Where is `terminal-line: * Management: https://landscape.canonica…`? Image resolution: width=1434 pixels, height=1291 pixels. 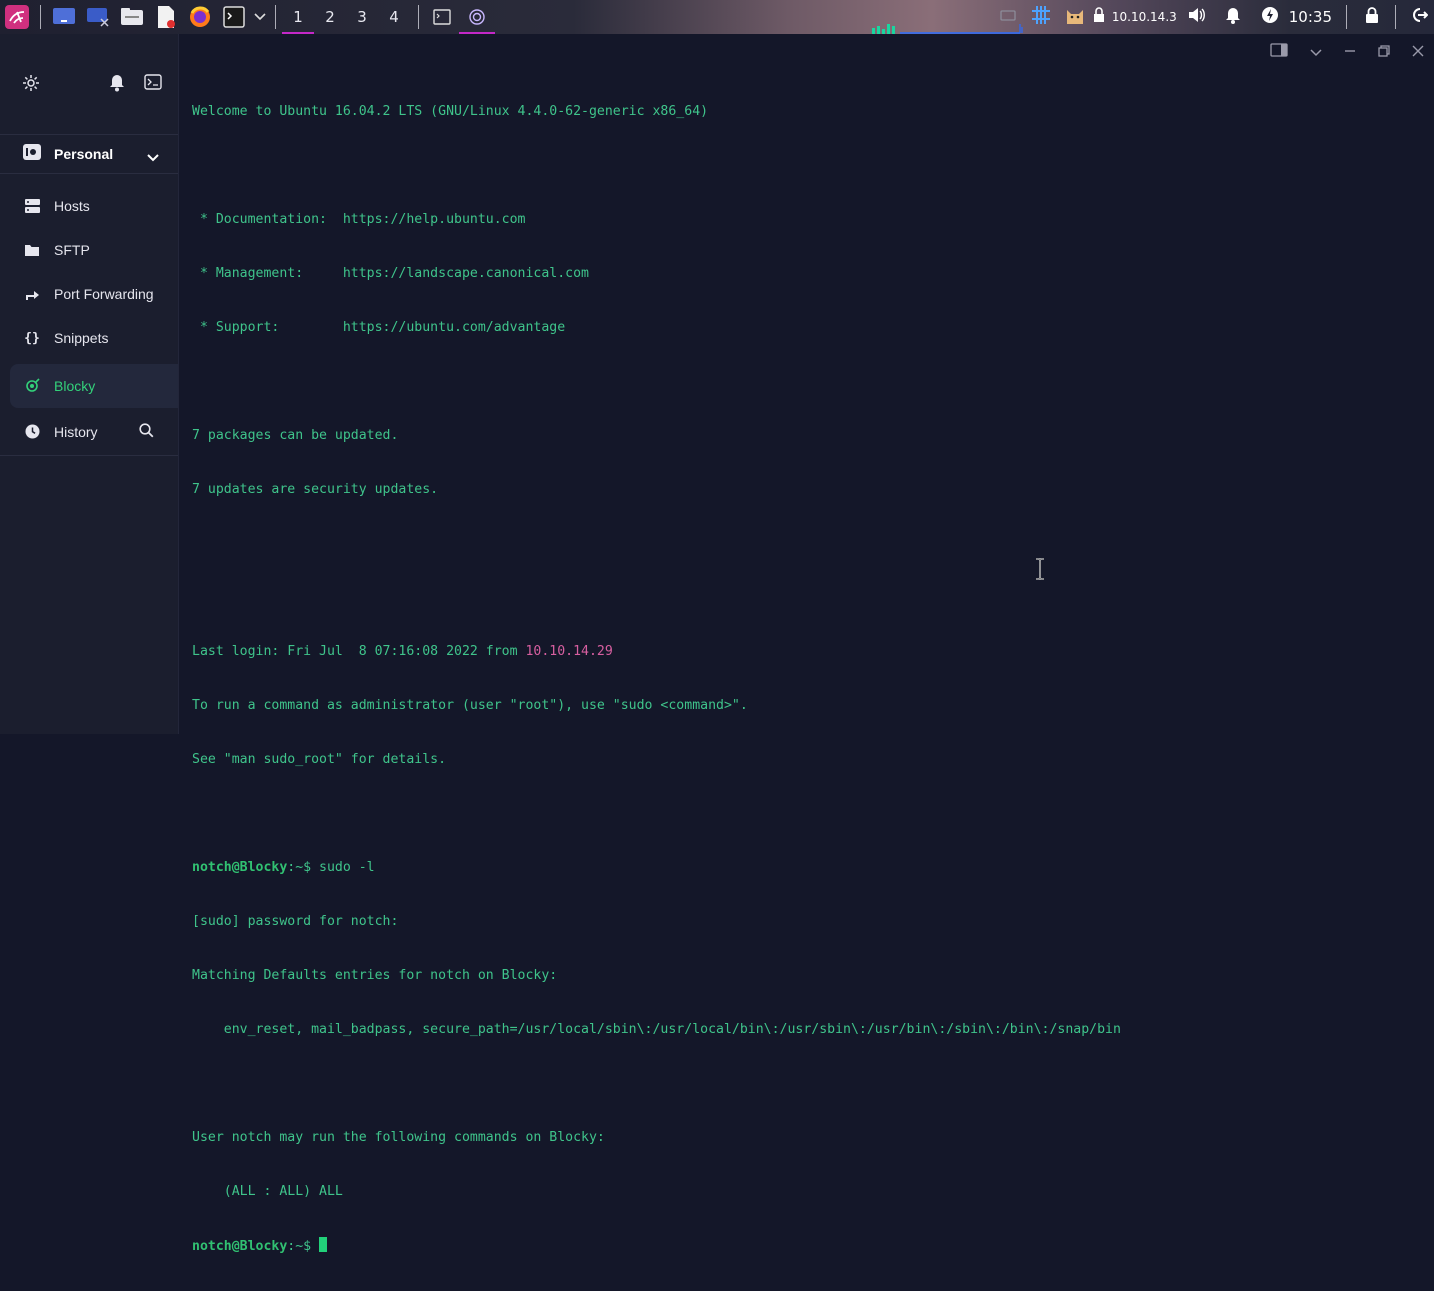 terminal-line: * Management: https://landscape.canonica… is located at coordinates (390, 273).